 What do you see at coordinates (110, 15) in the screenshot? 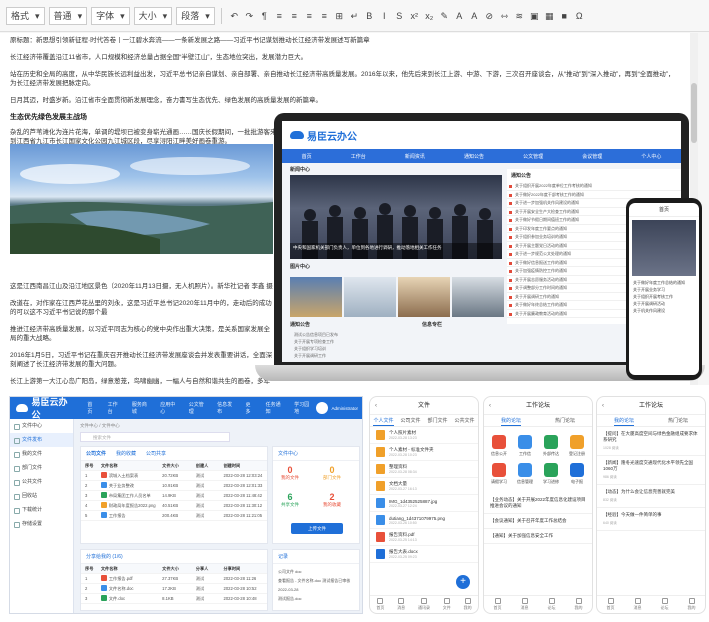
I see `font-select: 字体 ▾` at bounding box center [110, 15].